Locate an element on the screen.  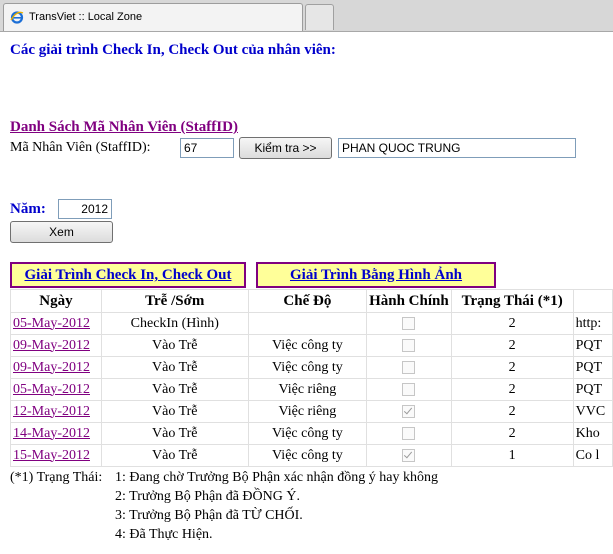
row-date-link: 15-May-2012 is located at coordinates (56, 455).